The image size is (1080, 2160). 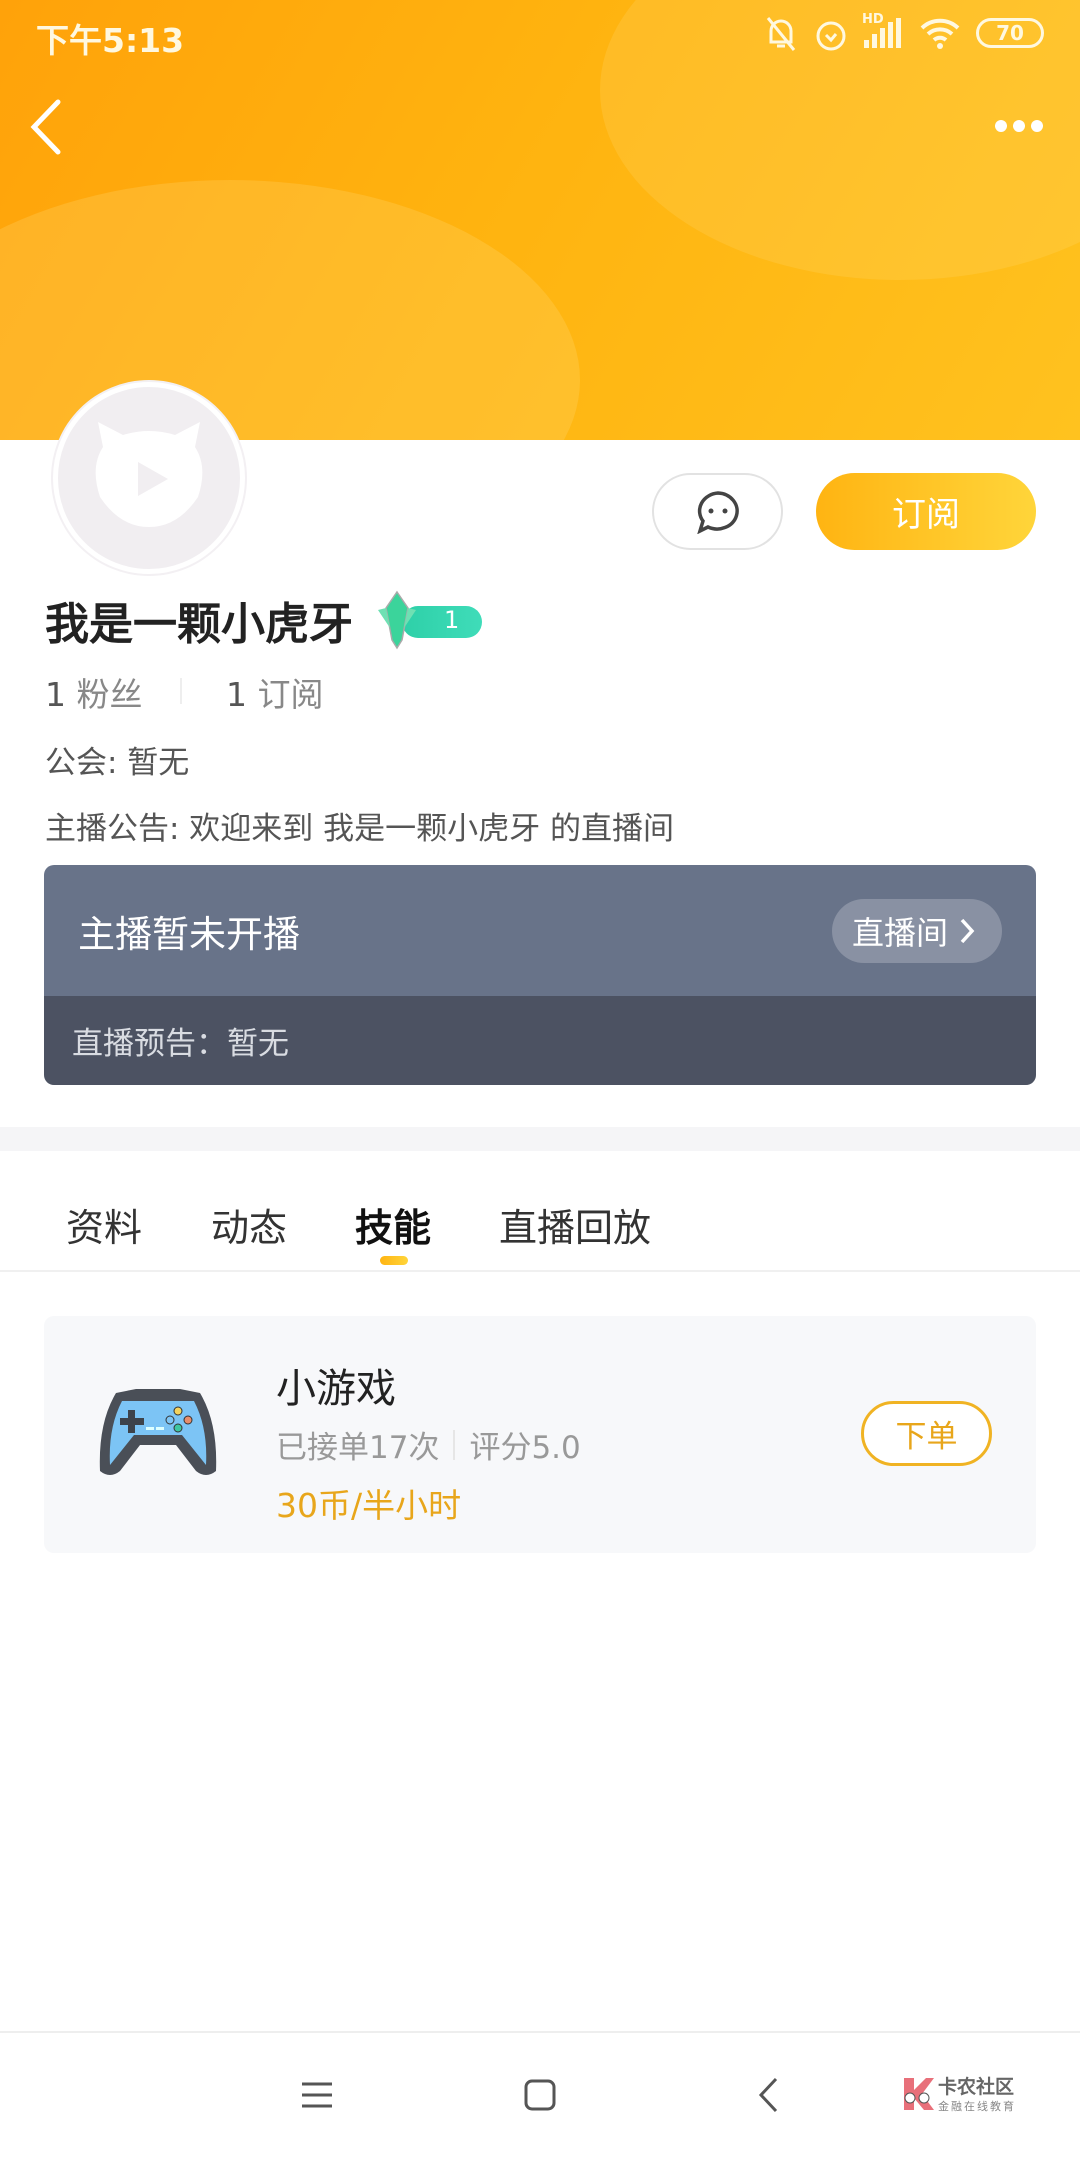 I want to click on watermark-subtitle: 金融在线教育, so click(x=977, y=2106).